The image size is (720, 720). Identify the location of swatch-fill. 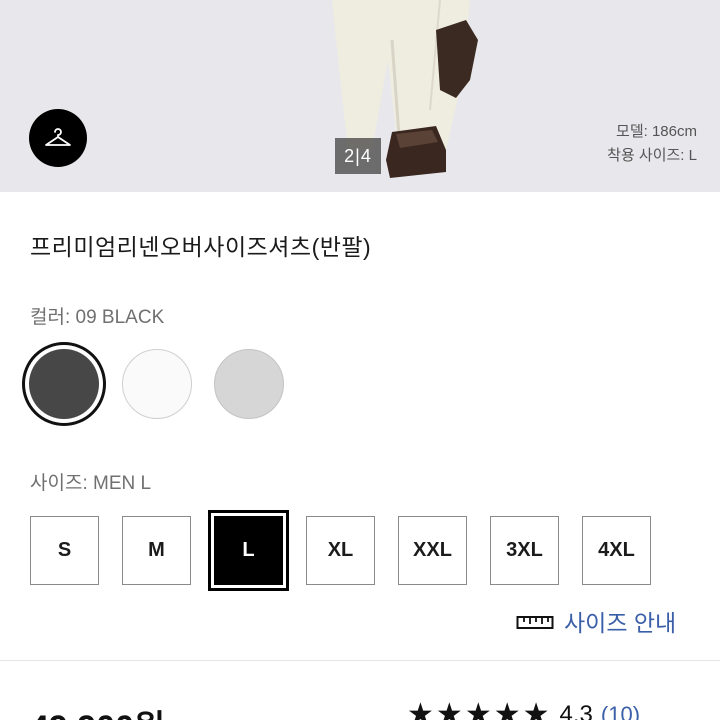
(64, 384).